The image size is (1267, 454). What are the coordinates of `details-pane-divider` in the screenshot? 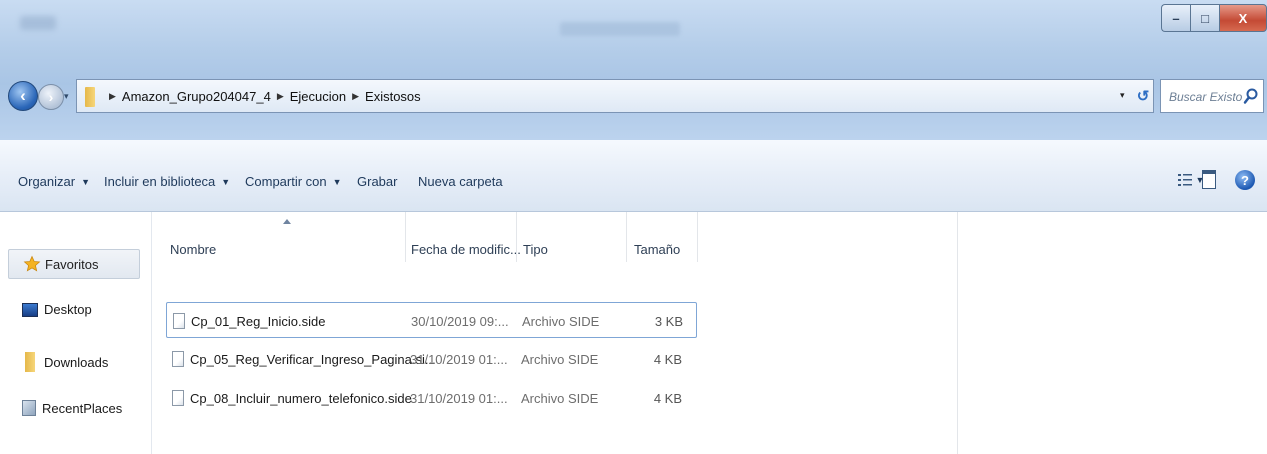 It's located at (957, 333).